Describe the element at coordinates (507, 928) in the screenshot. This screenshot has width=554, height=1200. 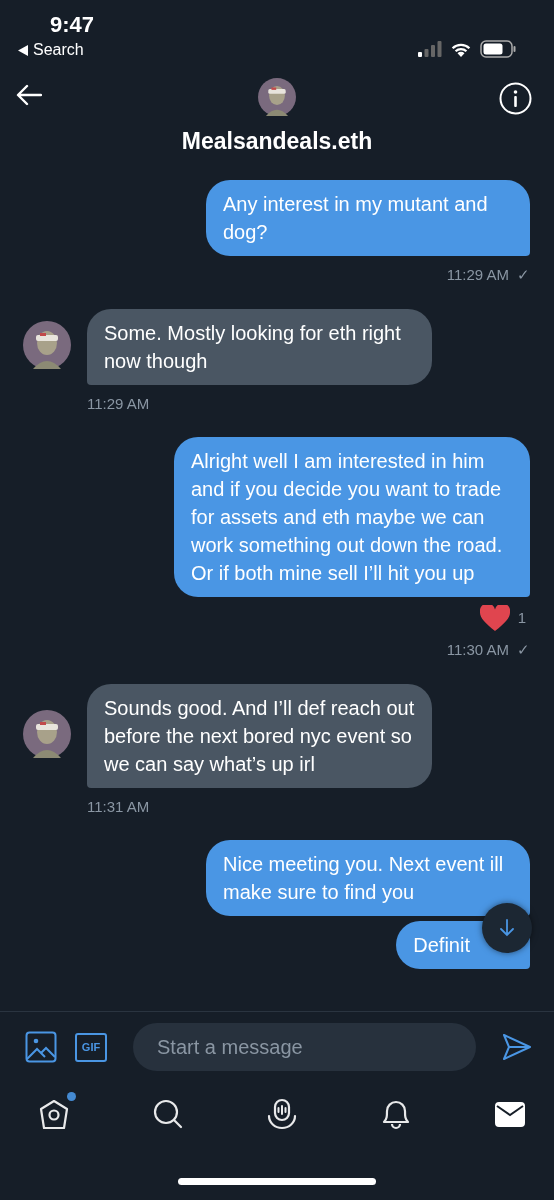
I see `arrow-down-icon` at that location.